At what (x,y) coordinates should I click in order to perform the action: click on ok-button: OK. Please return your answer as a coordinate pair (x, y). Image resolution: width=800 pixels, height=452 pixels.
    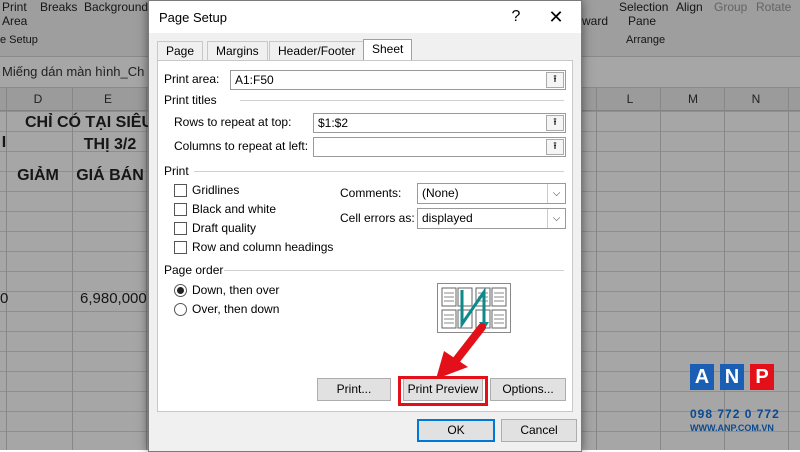
    Looking at the image, I should click on (456, 430).